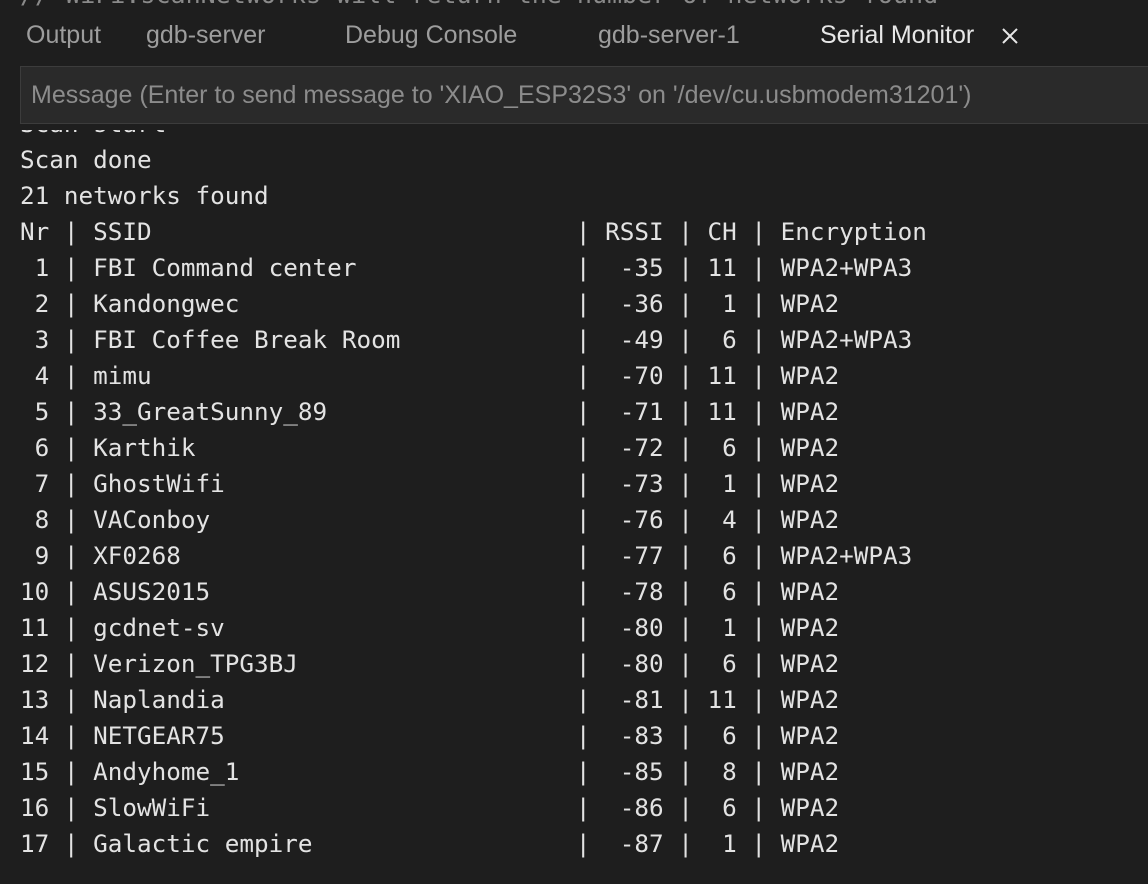 This screenshot has height=884, width=1148. What do you see at coordinates (63, 35) in the screenshot?
I see `tab-output: Output` at bounding box center [63, 35].